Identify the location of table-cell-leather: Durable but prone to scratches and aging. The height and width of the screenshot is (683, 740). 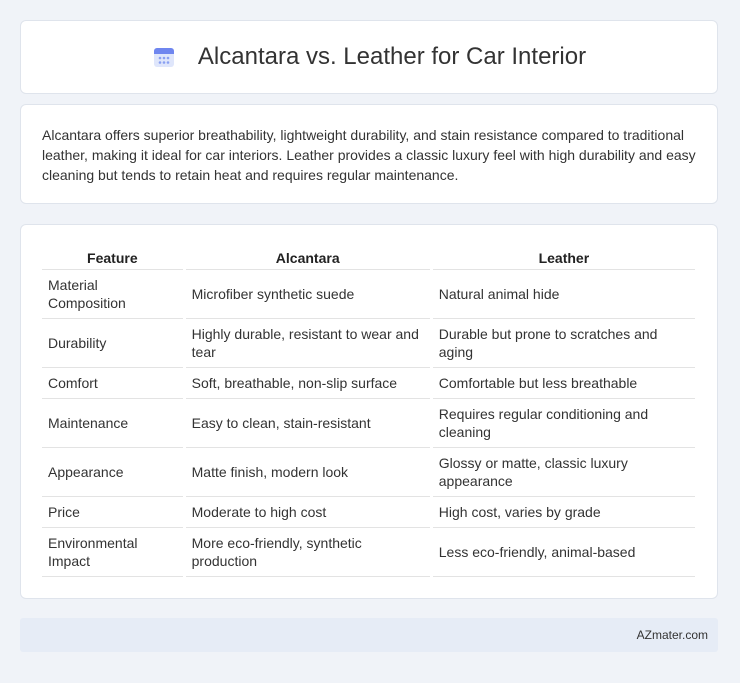
(563, 343).